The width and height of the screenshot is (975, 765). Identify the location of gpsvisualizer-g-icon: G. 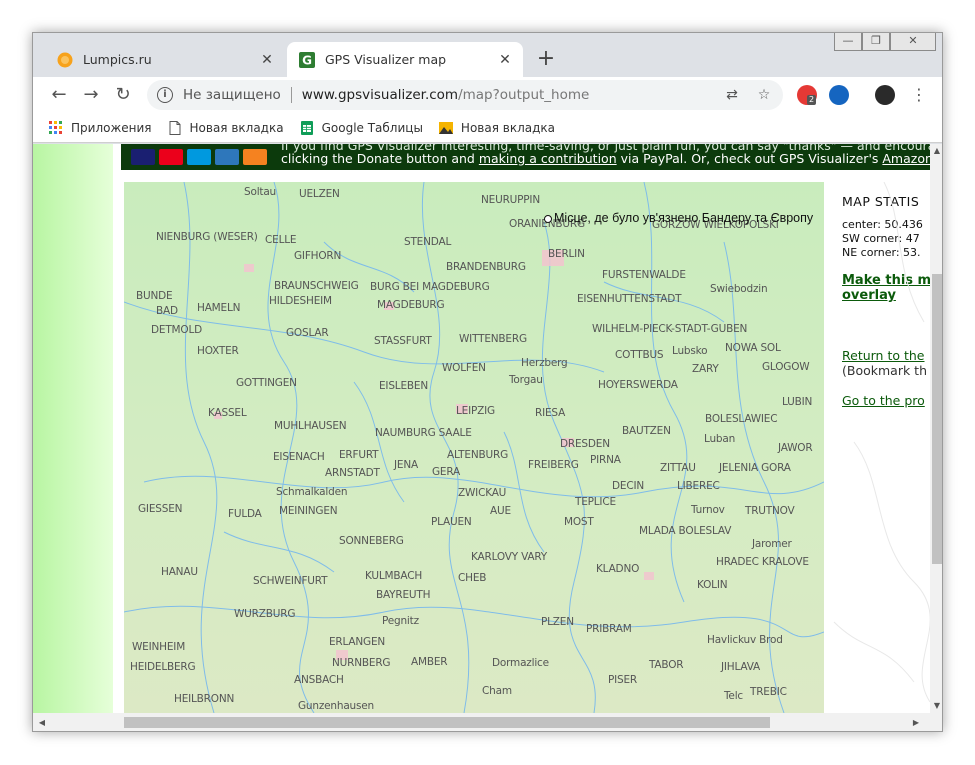
(307, 59).